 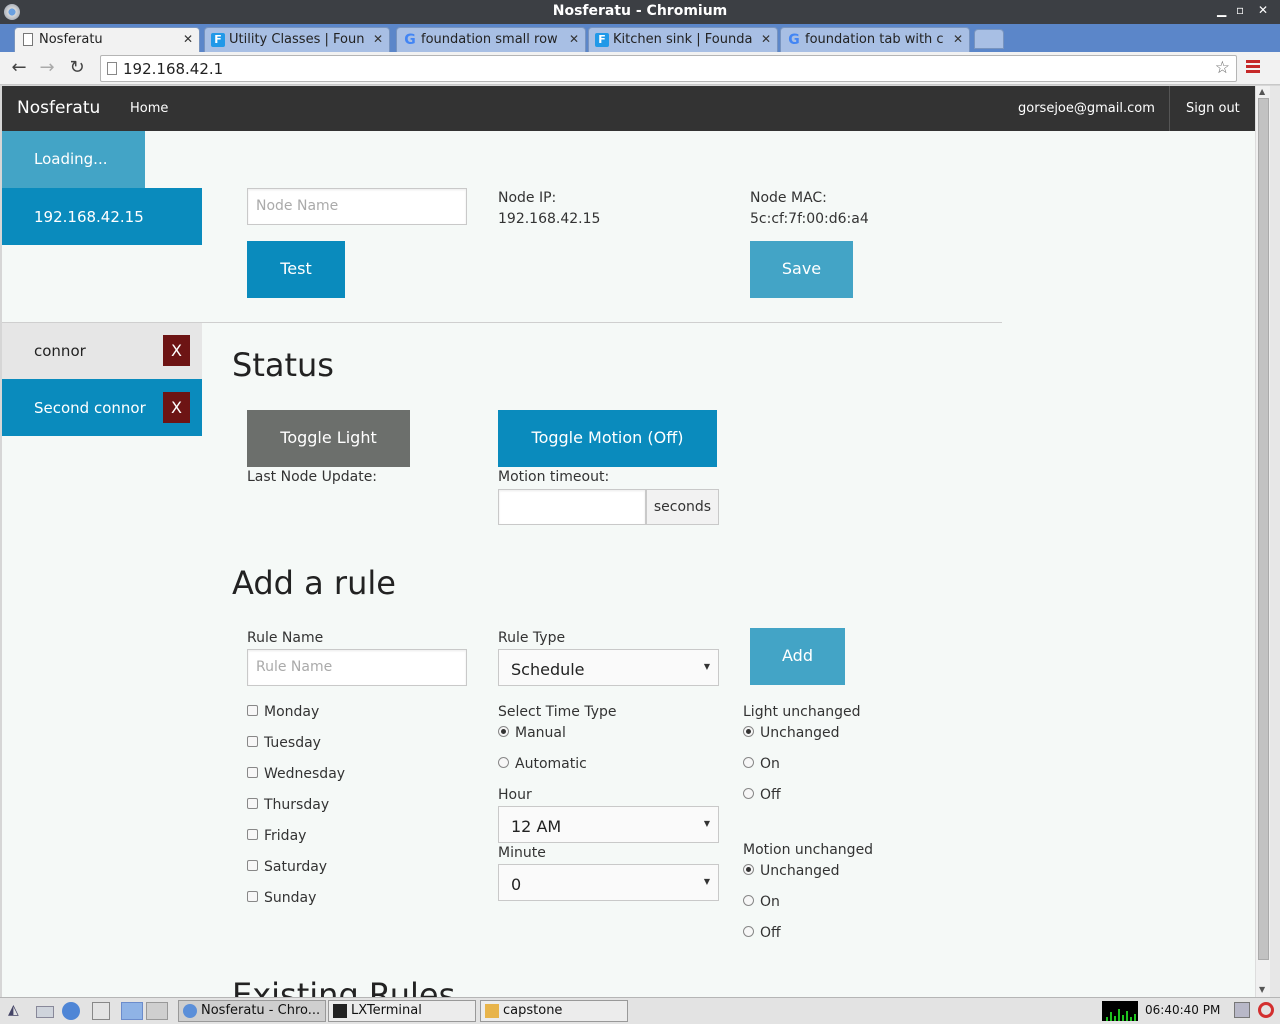 What do you see at coordinates (683, 39) in the screenshot?
I see `tab-kitchen-sink: F Kitchen sink | Founda ✕` at bounding box center [683, 39].